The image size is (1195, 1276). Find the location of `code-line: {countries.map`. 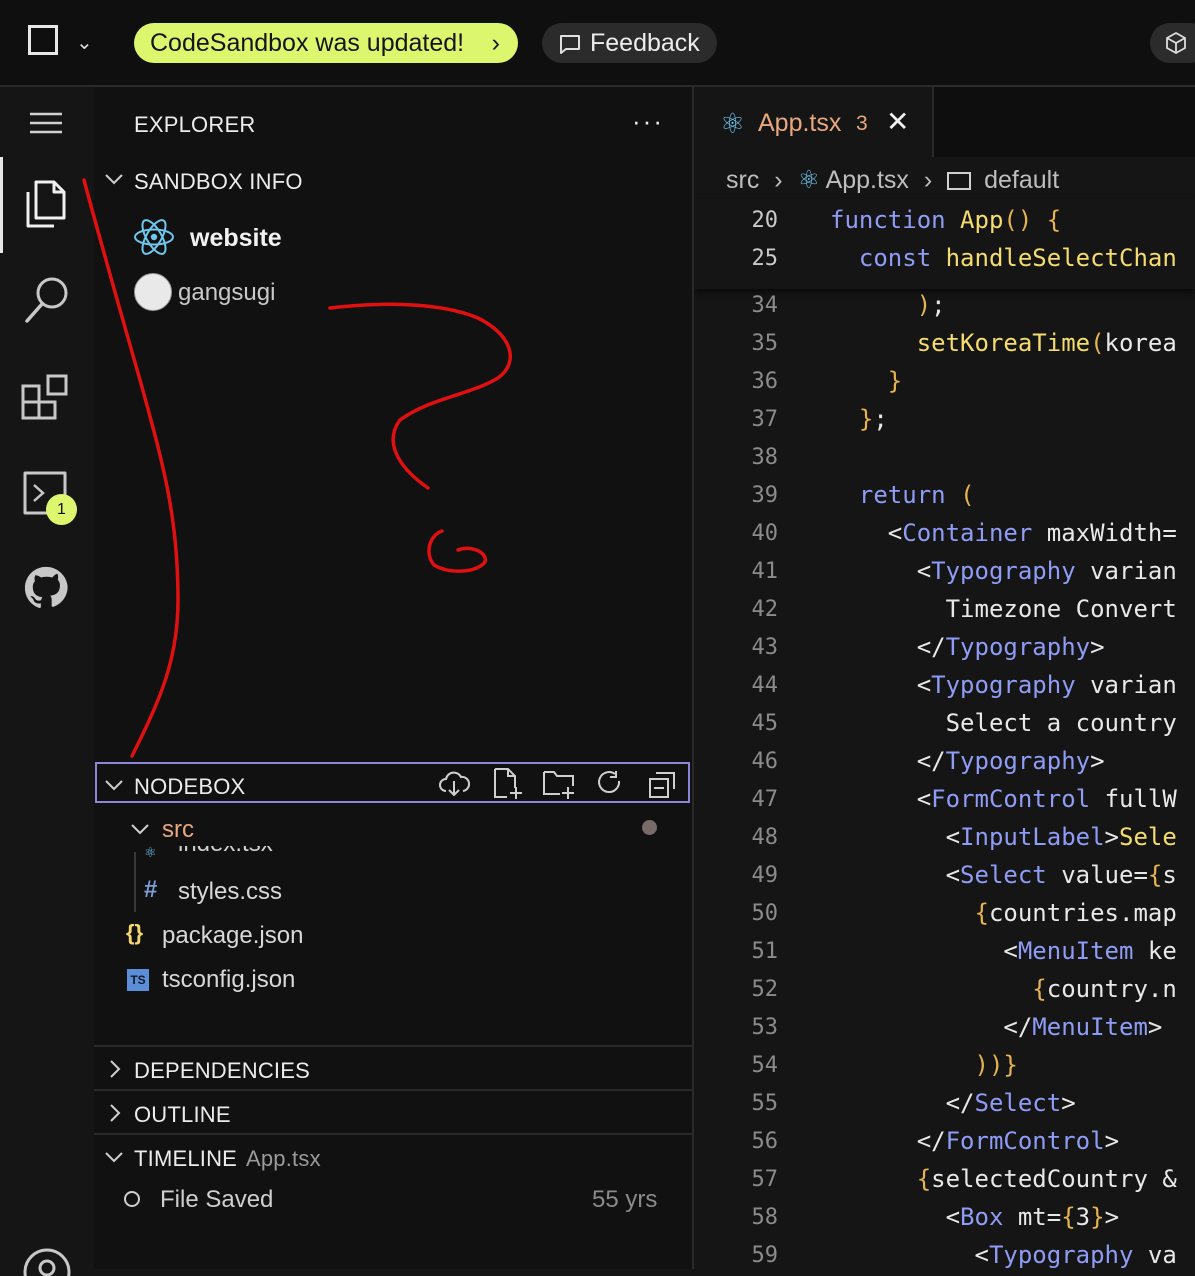

code-line: {countries.map is located at coordinates (1003, 913).